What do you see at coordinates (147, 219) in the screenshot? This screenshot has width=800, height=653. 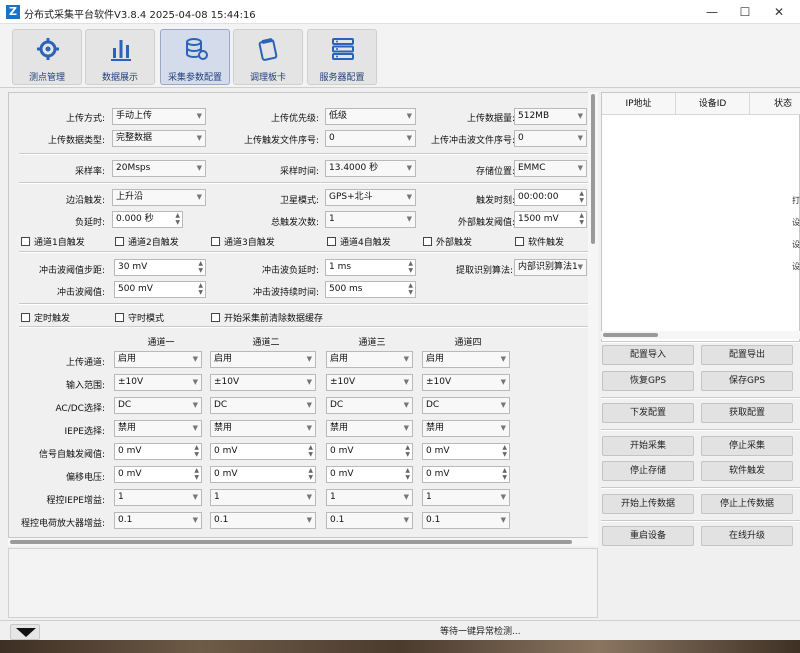 I see `negative-delay-field: 0.000 秒 ▲ ▼` at bounding box center [147, 219].